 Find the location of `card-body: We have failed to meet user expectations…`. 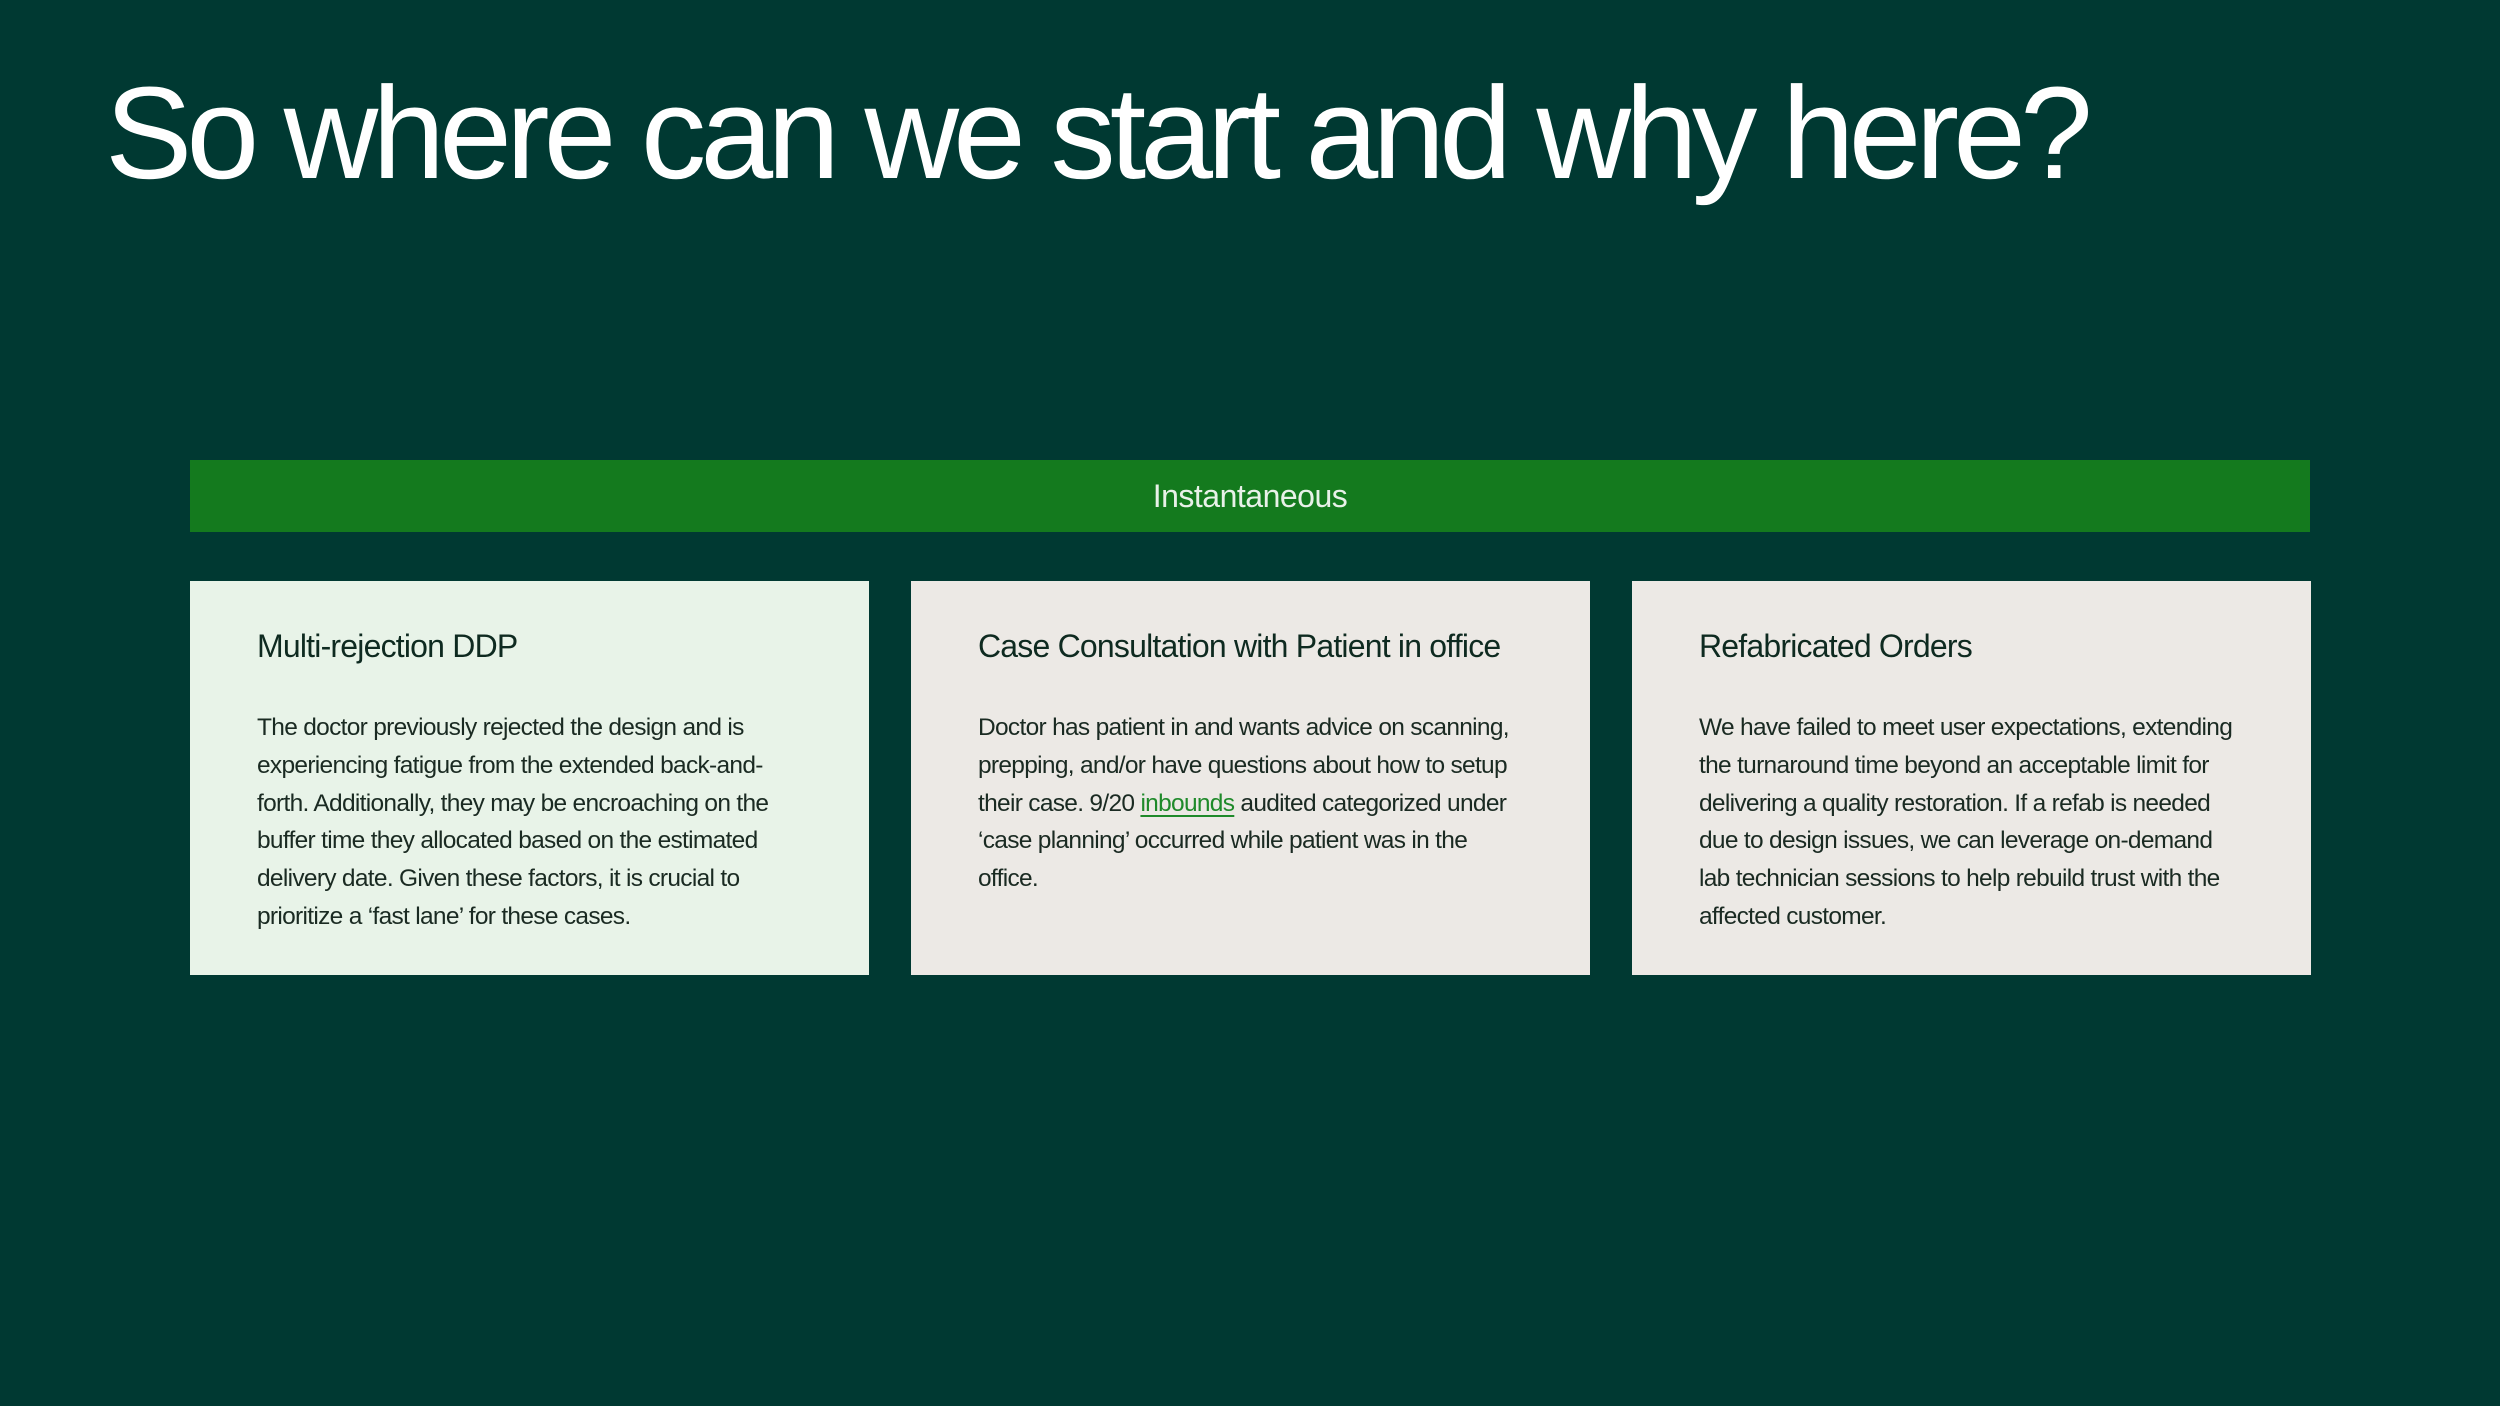

card-body: We have failed to meet user expectations… is located at coordinates (1966, 822).